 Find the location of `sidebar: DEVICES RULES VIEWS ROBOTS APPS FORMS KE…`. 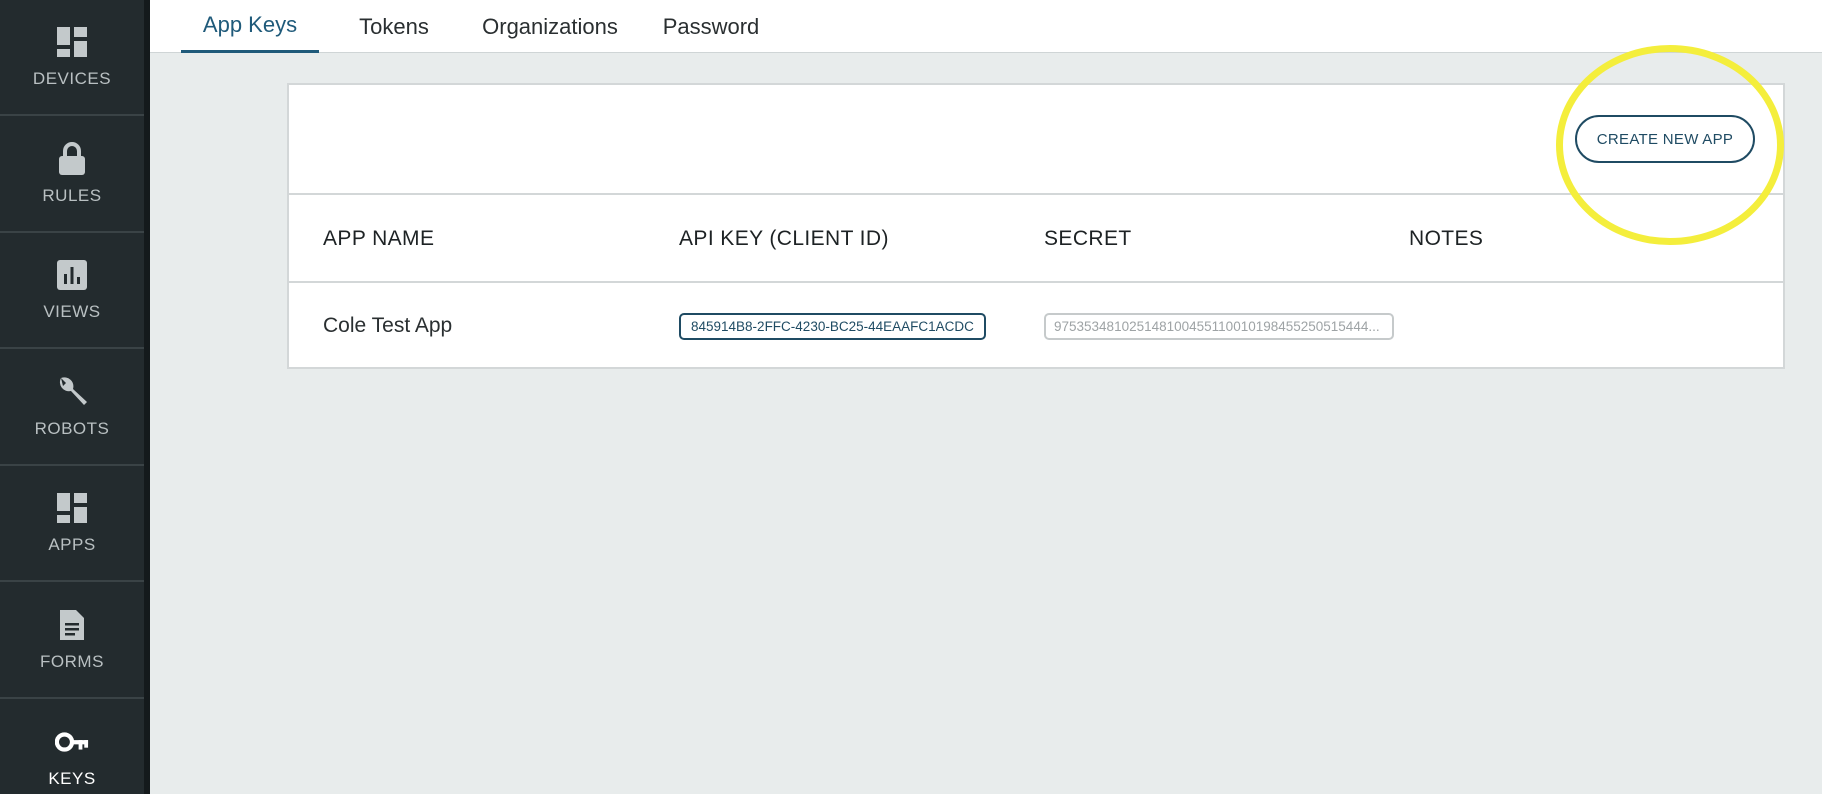

sidebar: DEVICES RULES VIEWS ROBOTS APPS FORMS KE… is located at coordinates (75, 397).